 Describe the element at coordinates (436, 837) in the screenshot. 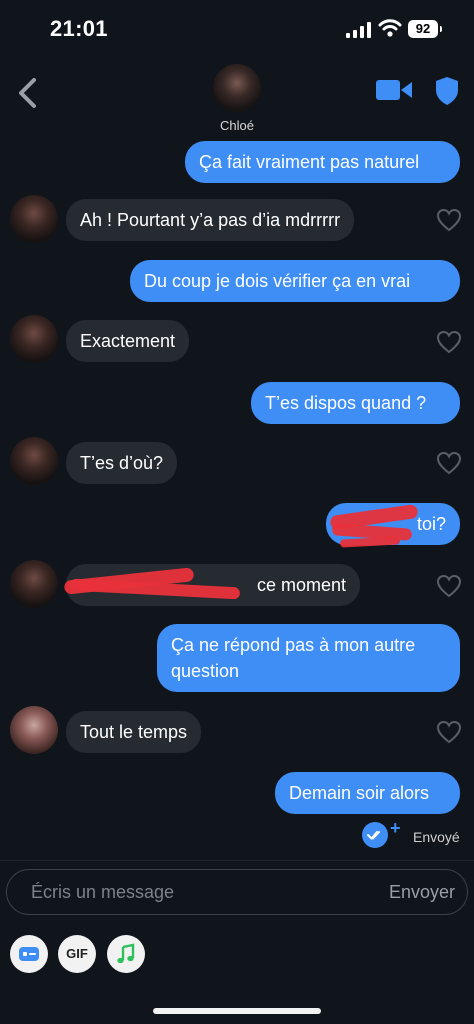

I see `sent-status: Envoyé` at that location.